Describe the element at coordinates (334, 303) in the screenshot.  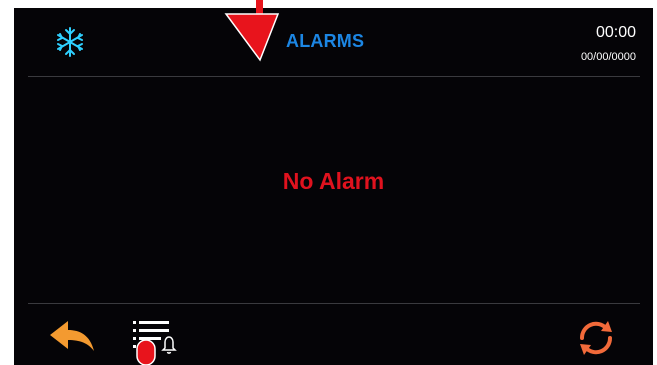
I see `footer-divider` at that location.